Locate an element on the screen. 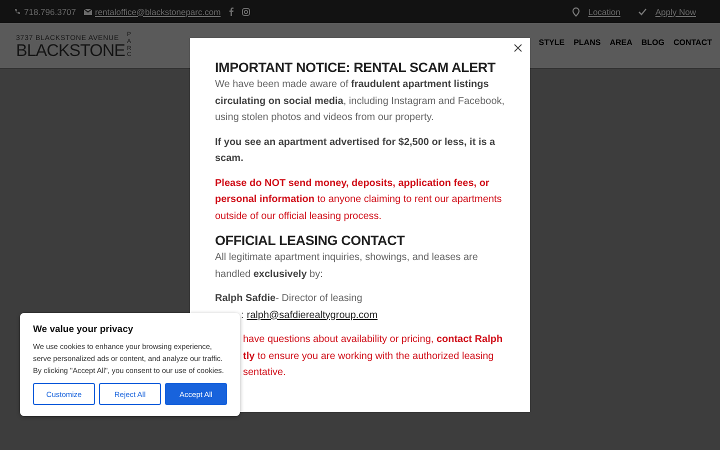 Image resolution: width=720 pixels, height=450 pixels. nav-link: AREA is located at coordinates (621, 42).